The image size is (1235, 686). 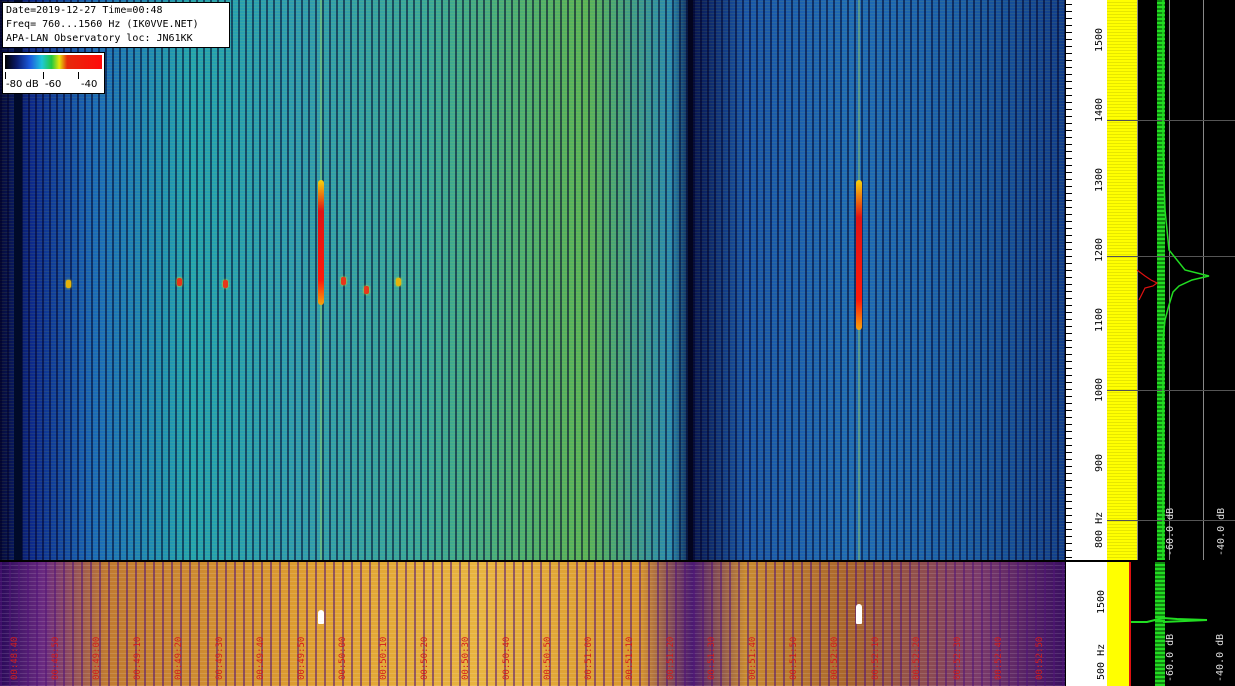 What do you see at coordinates (97, 658) in the screenshot?
I see `time-label: 00:49:00` at bounding box center [97, 658].